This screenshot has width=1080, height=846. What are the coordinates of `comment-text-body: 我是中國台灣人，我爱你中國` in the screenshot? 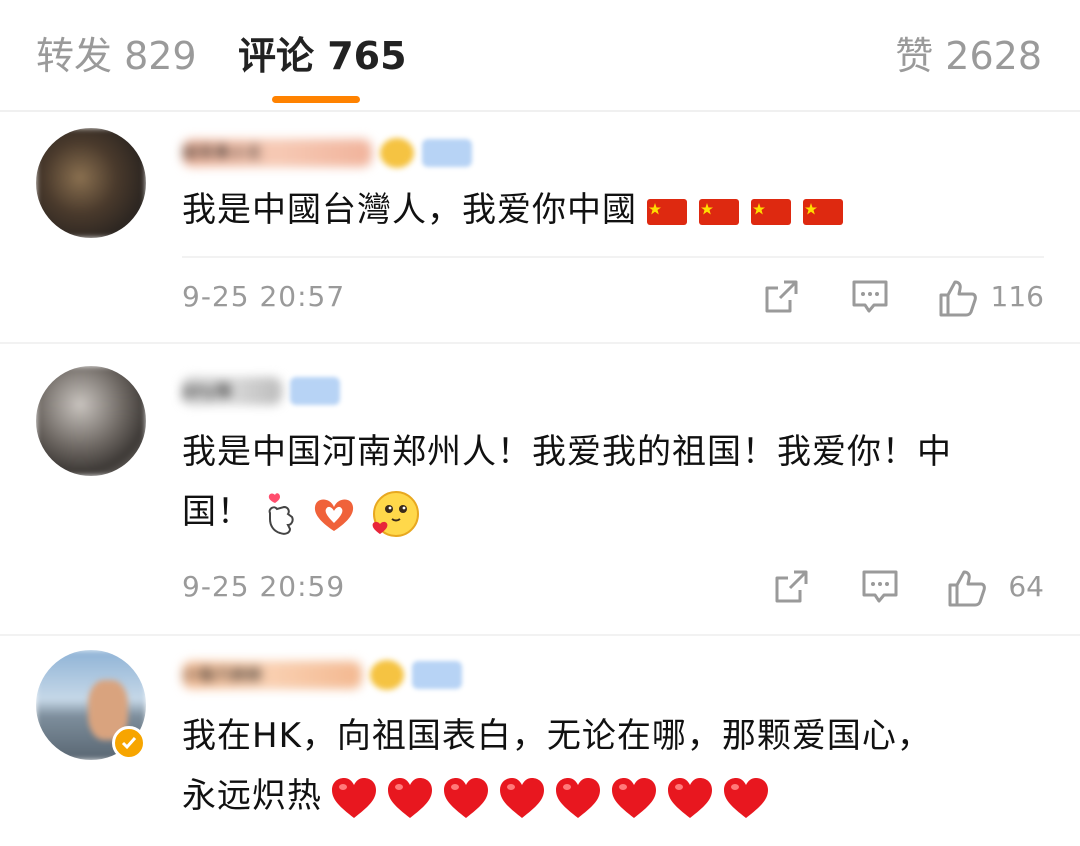 It's located at (409, 210).